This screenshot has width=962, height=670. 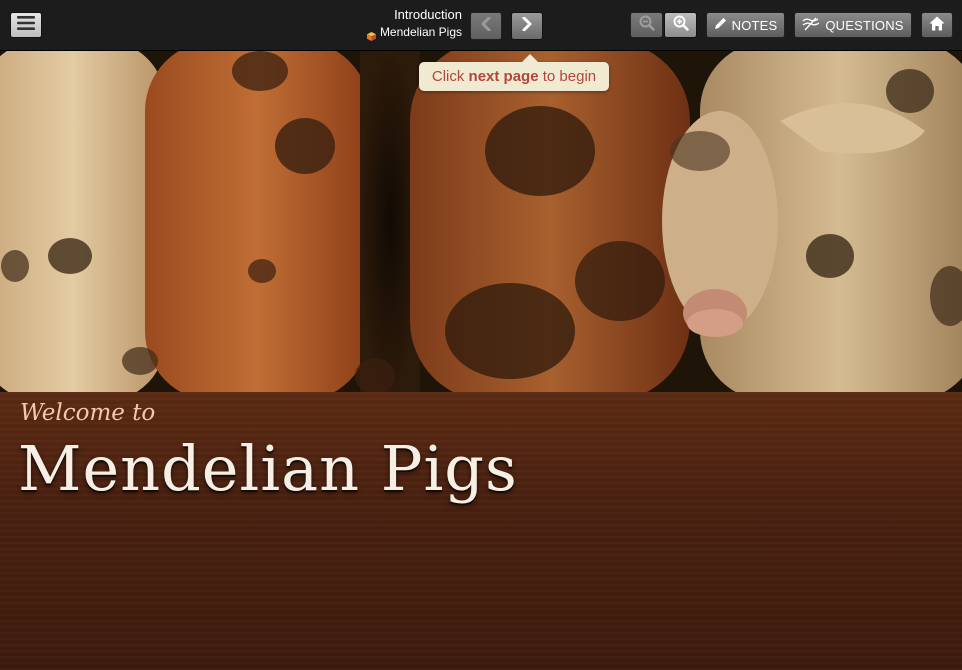 I want to click on next-page-button, so click(x=527, y=26).